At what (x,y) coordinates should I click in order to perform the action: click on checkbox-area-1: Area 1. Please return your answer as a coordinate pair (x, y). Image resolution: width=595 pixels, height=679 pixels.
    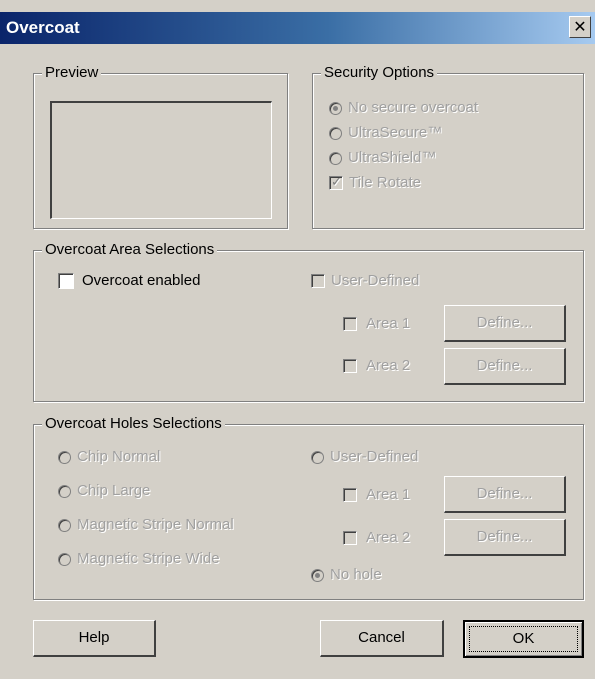
    Looking at the image, I should click on (376, 324).